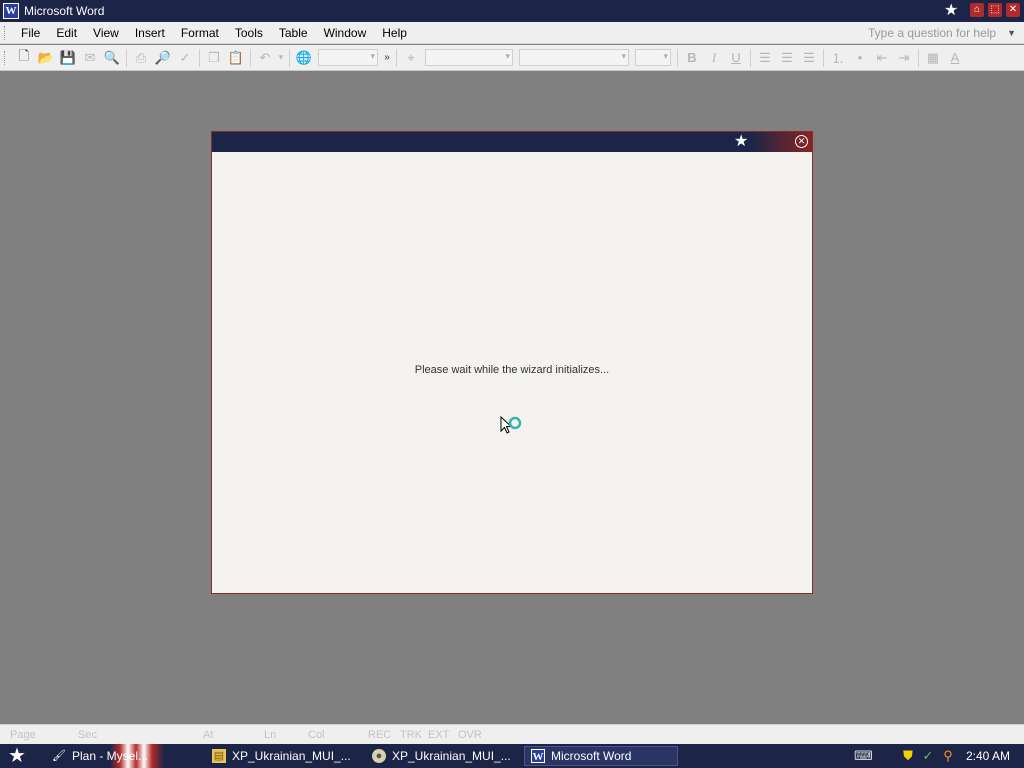 The image size is (1024, 768). What do you see at coordinates (411, 58) in the screenshot?
I see `styles-icon: ⌖` at bounding box center [411, 58].